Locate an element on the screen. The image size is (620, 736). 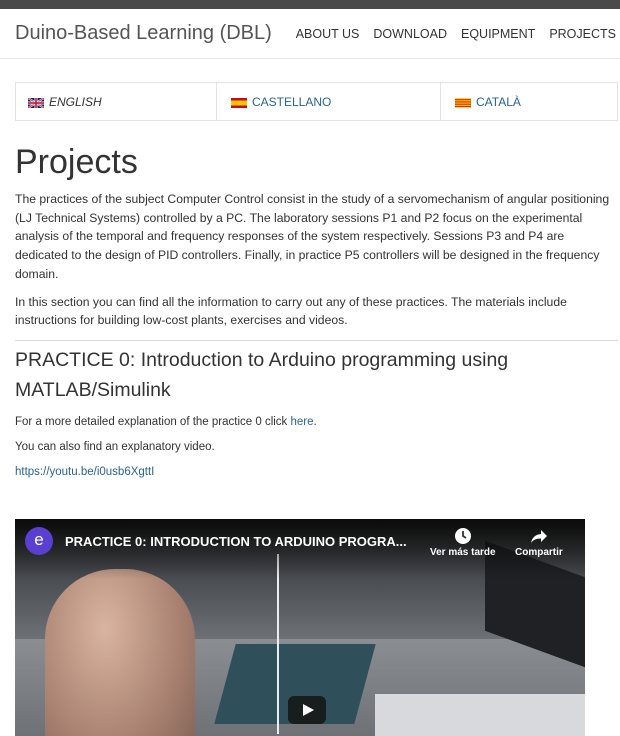
watch-later-label: Ver más tarde is located at coordinates (463, 552).